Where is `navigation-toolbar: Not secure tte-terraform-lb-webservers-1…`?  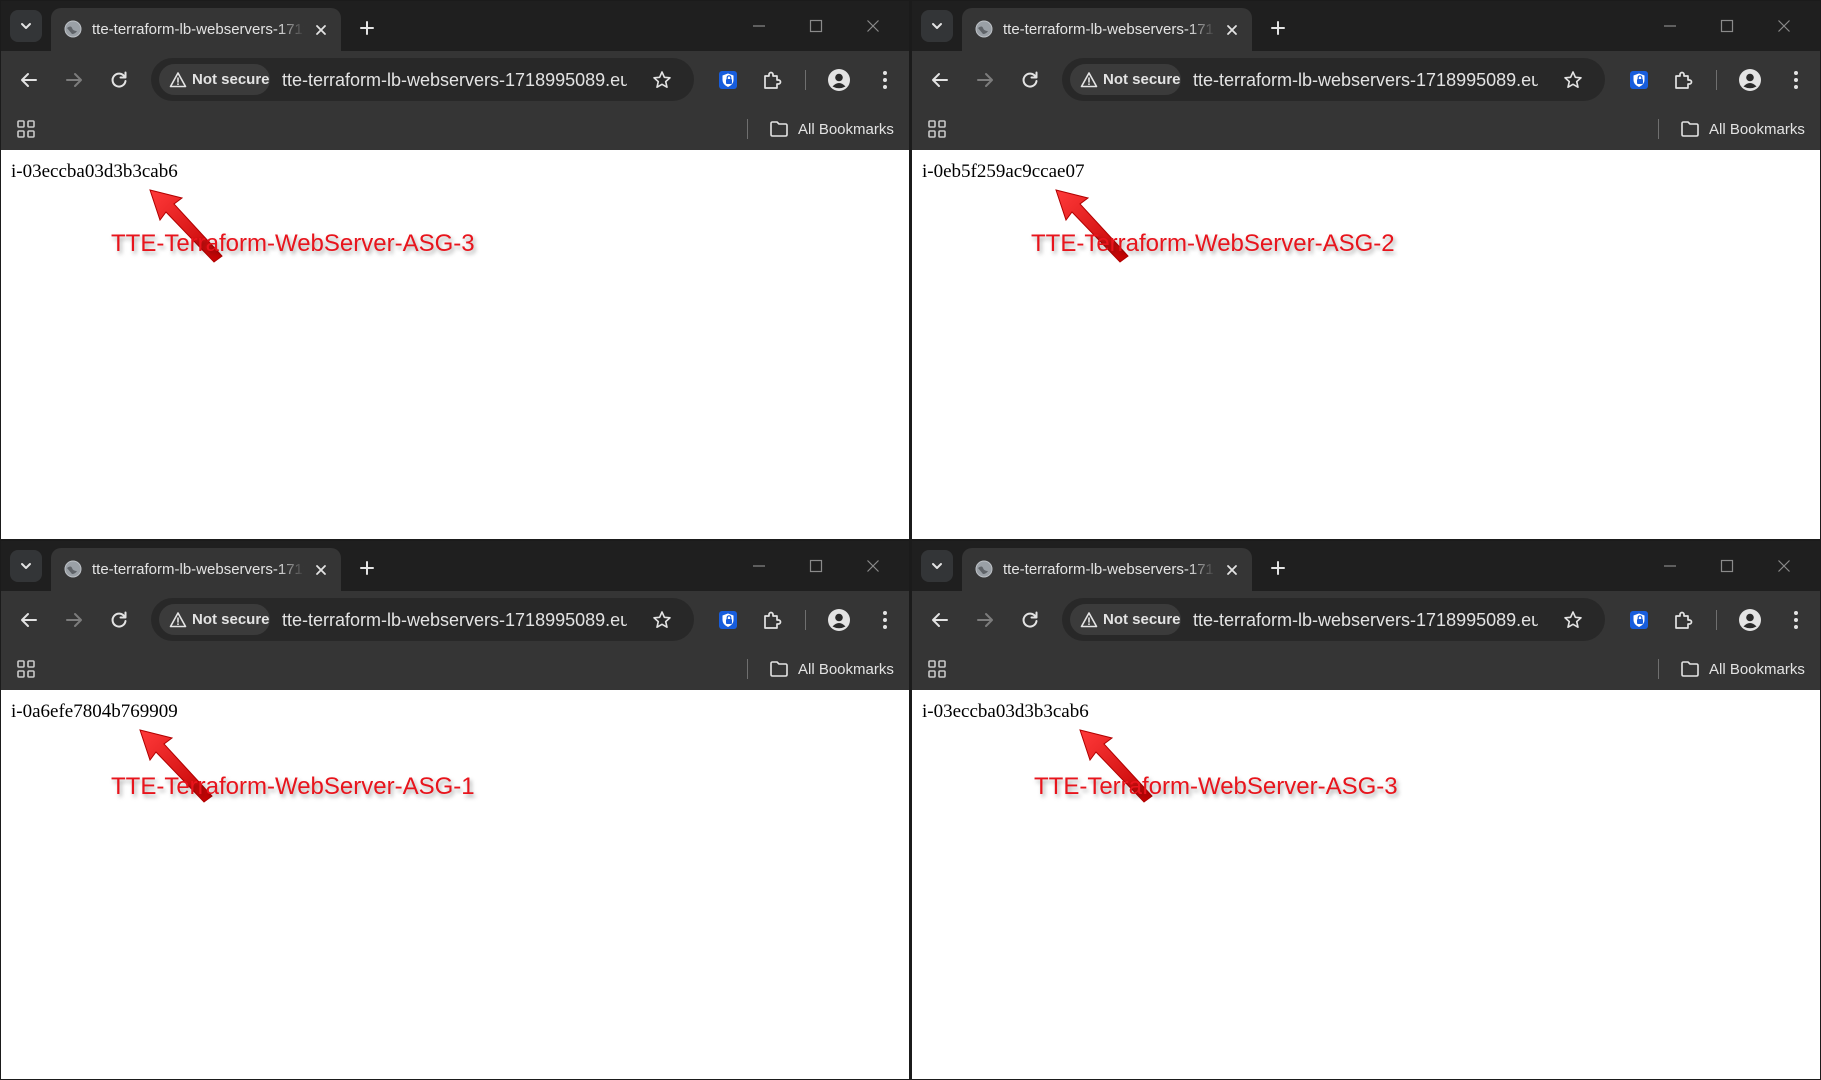
navigation-toolbar: Not secure tte-terraform-lb-webservers-1… is located at coordinates (455, 79).